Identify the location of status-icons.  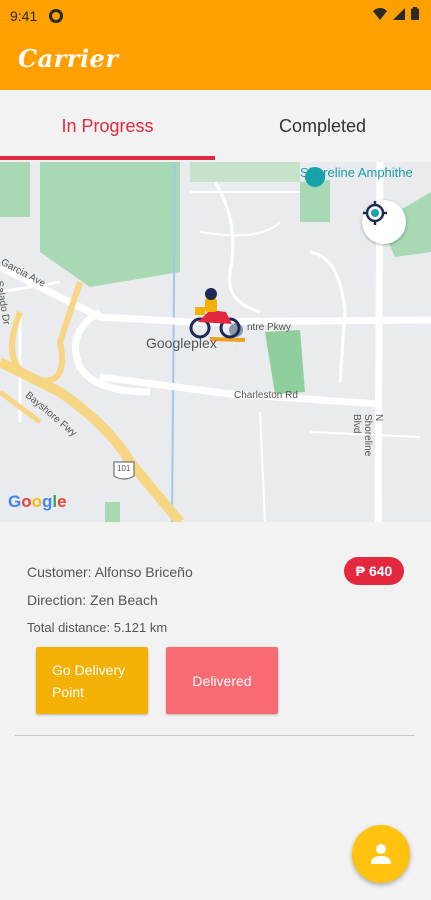
(396, 13).